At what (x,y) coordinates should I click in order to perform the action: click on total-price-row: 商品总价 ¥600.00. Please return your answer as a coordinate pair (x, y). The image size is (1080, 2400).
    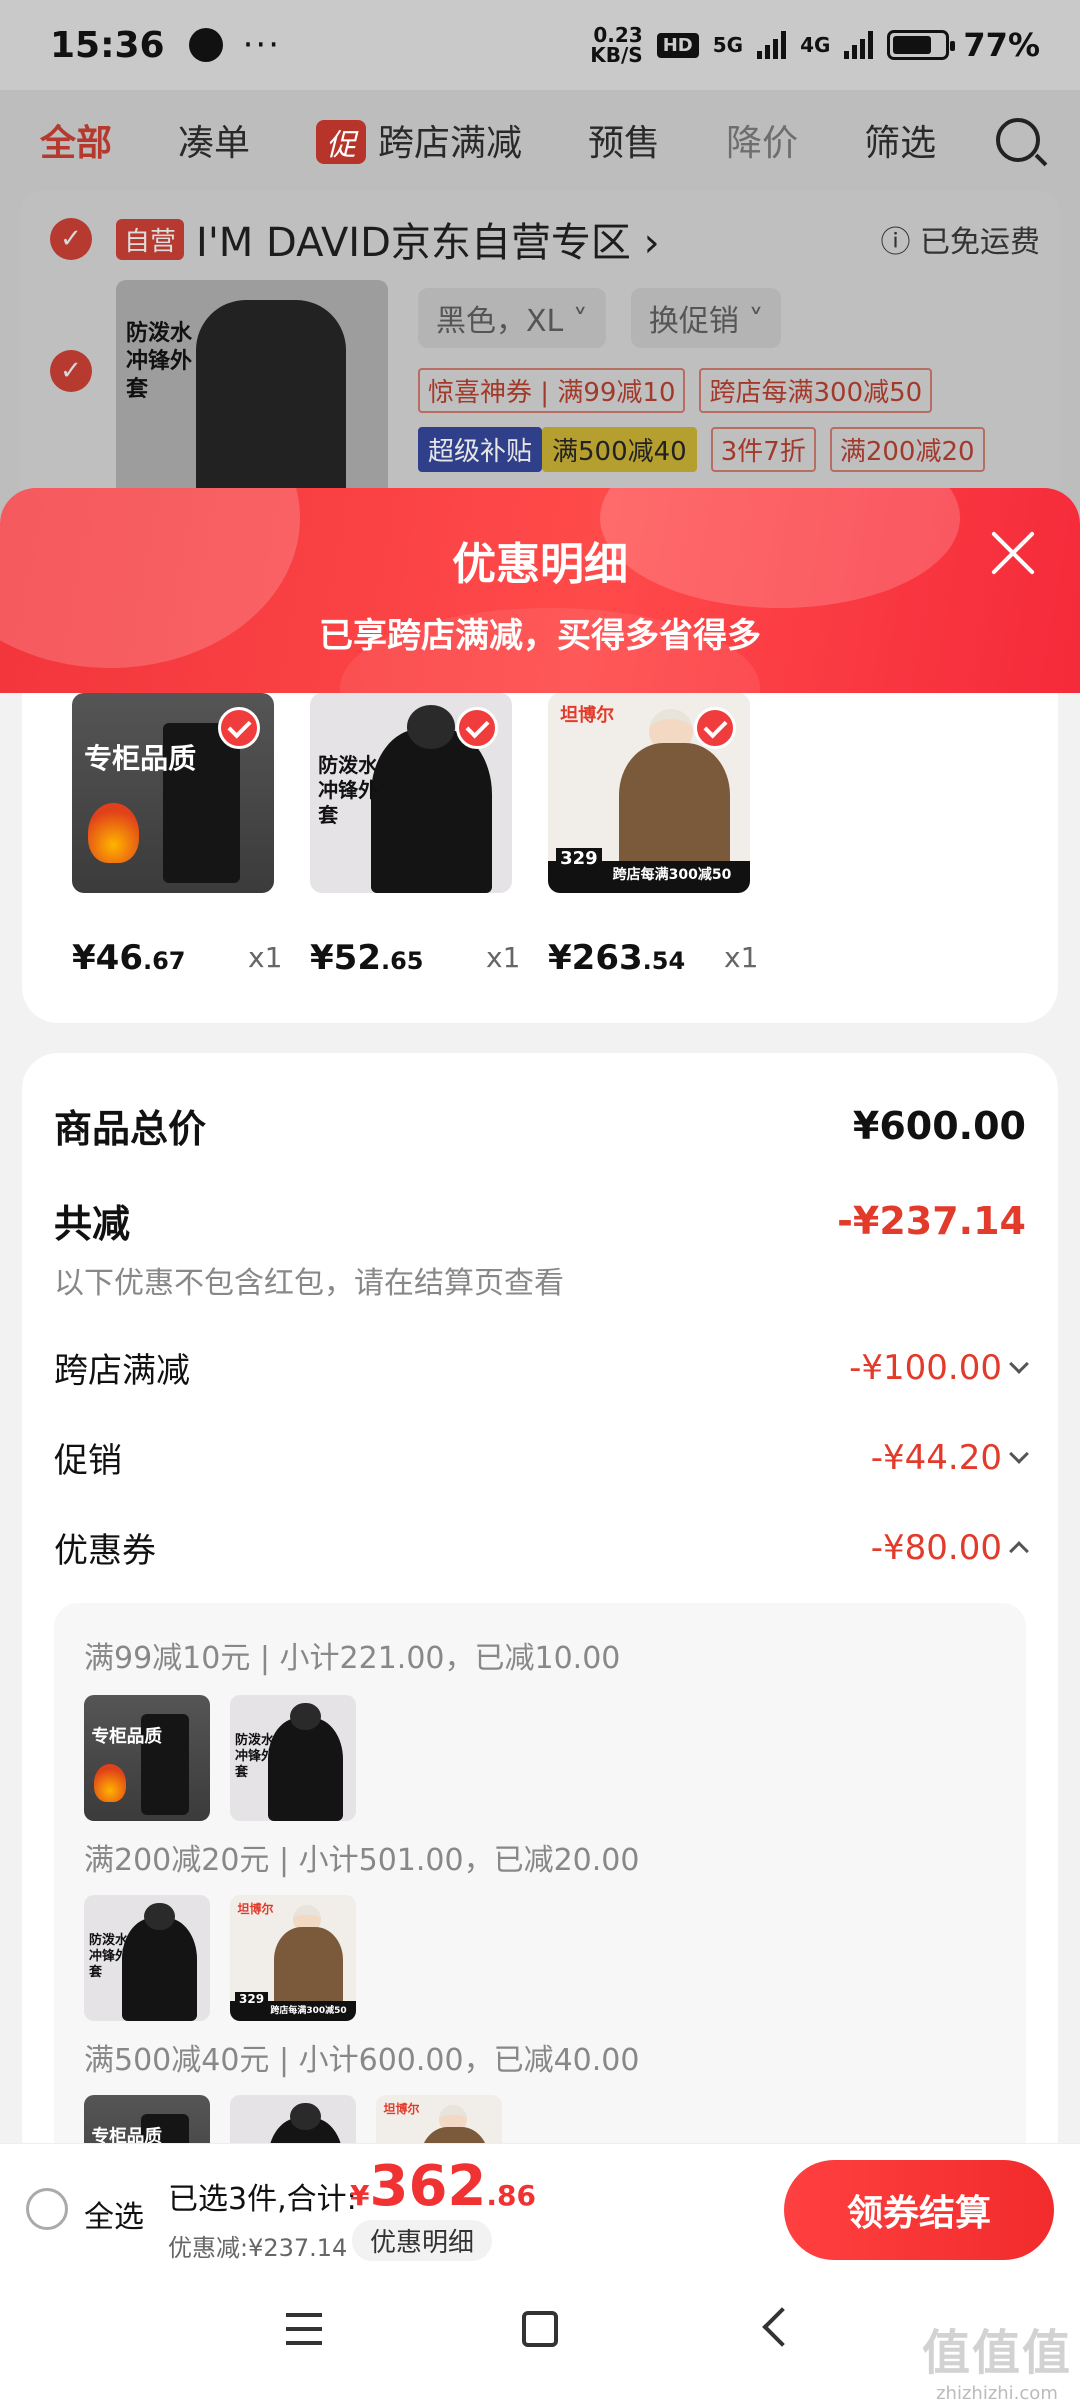
    Looking at the image, I should click on (540, 1125).